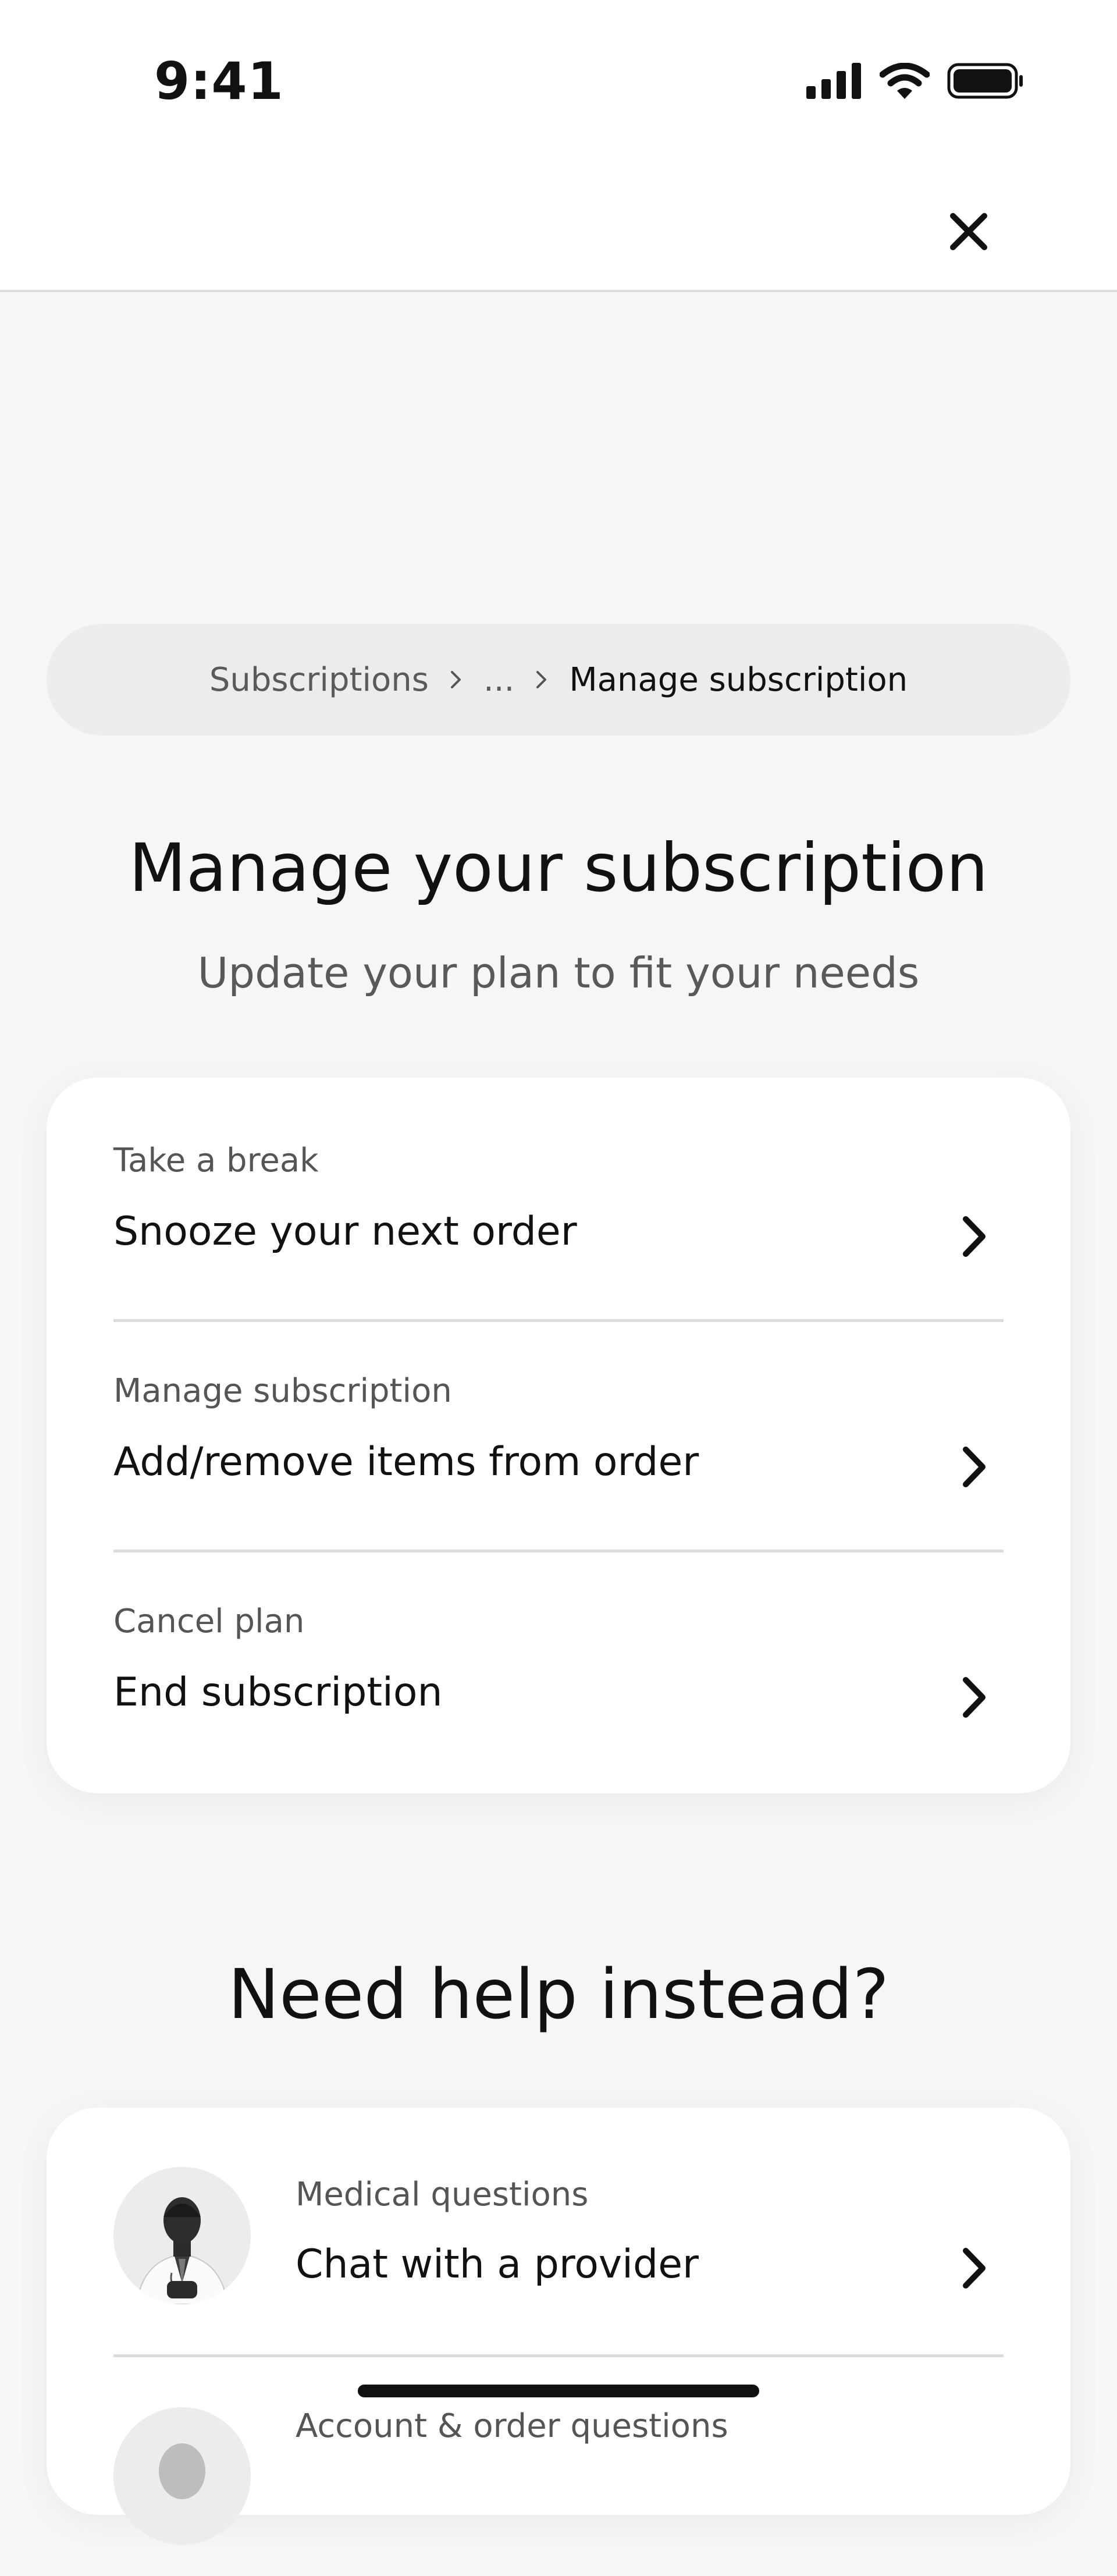 The width and height of the screenshot is (1117, 2576). What do you see at coordinates (738, 679) in the screenshot?
I see `breadcrumb-current: Manage subscription` at bounding box center [738, 679].